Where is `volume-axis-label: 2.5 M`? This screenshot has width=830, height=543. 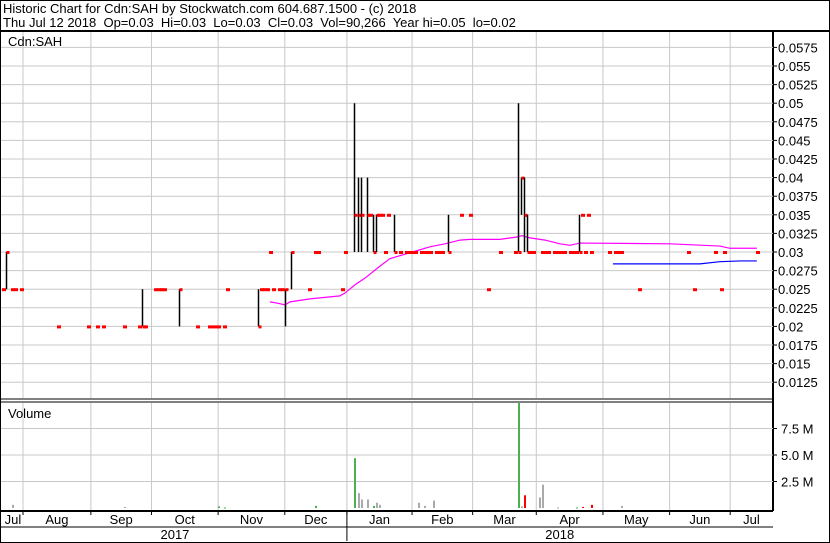 volume-axis-label: 2.5 M is located at coordinates (797, 482).